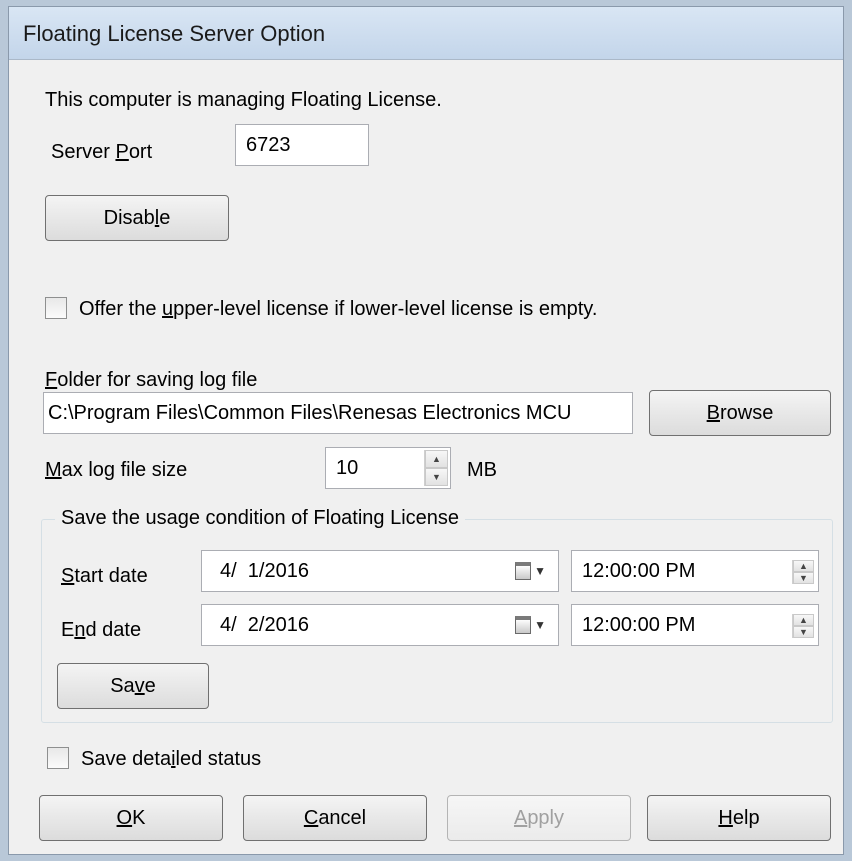 Image resolution: width=852 pixels, height=861 pixels. Describe the element at coordinates (116, 470) in the screenshot. I see `max-log-size-label: Max log file size` at that location.